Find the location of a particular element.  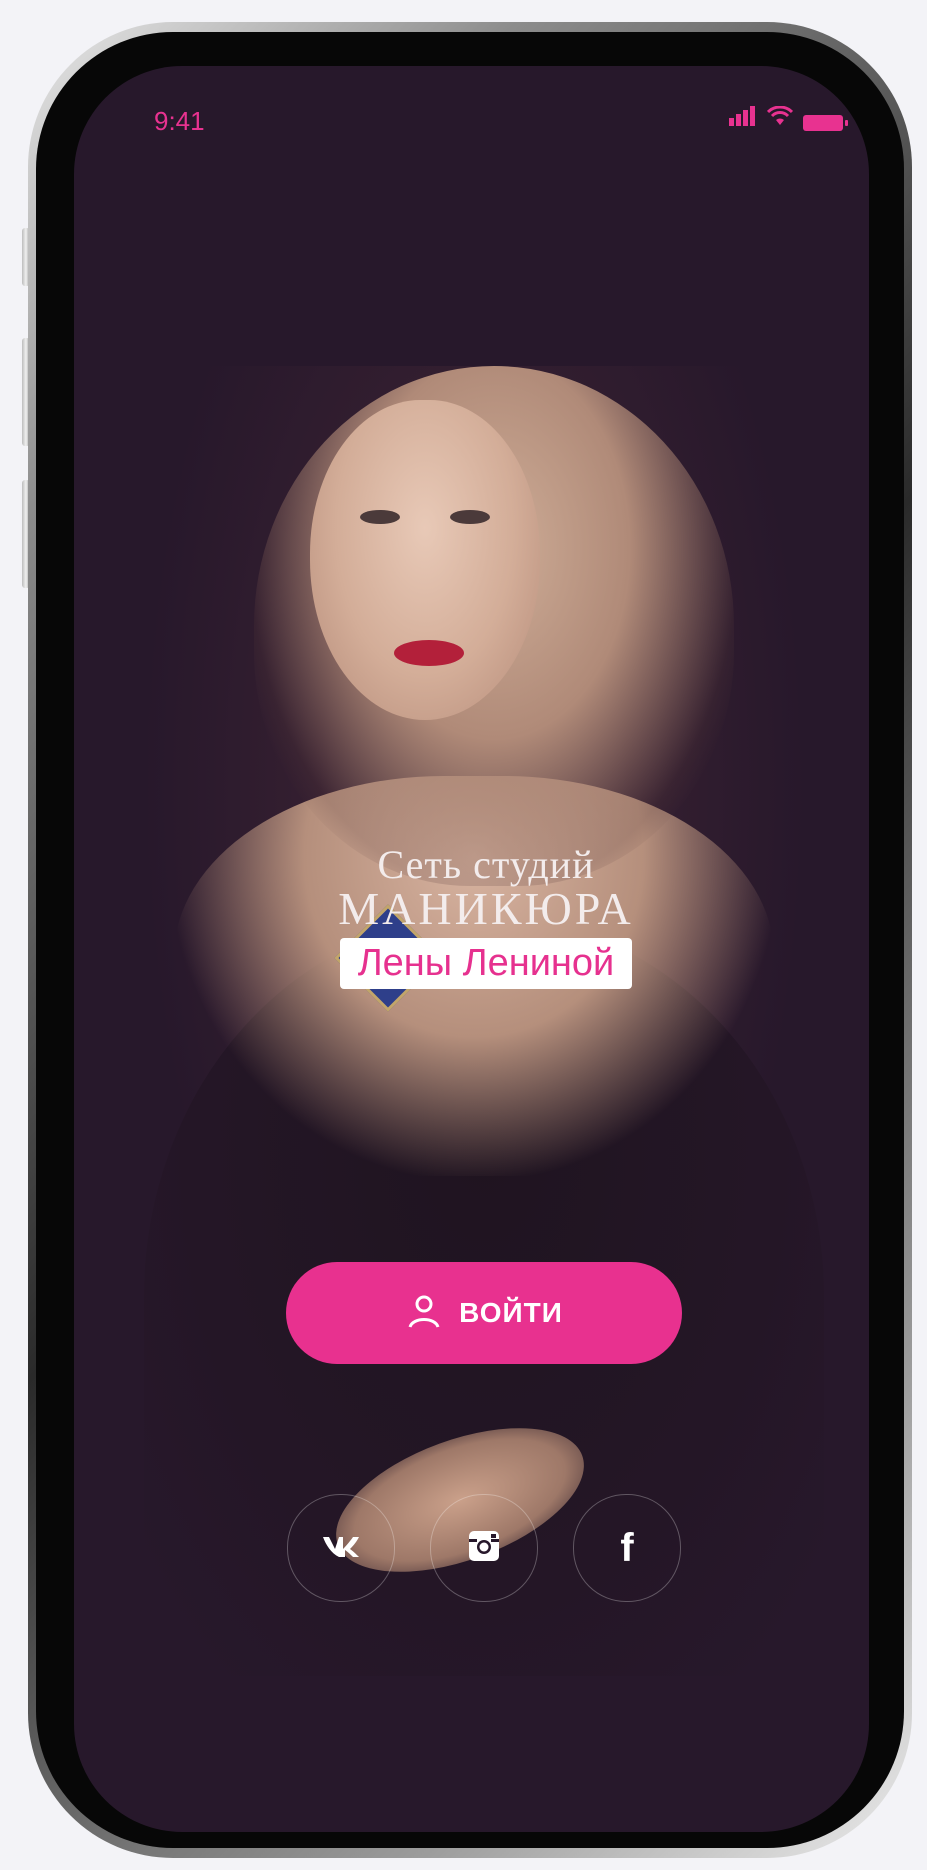

logo-line-1: Сеть студий is located at coordinates (486, 864).